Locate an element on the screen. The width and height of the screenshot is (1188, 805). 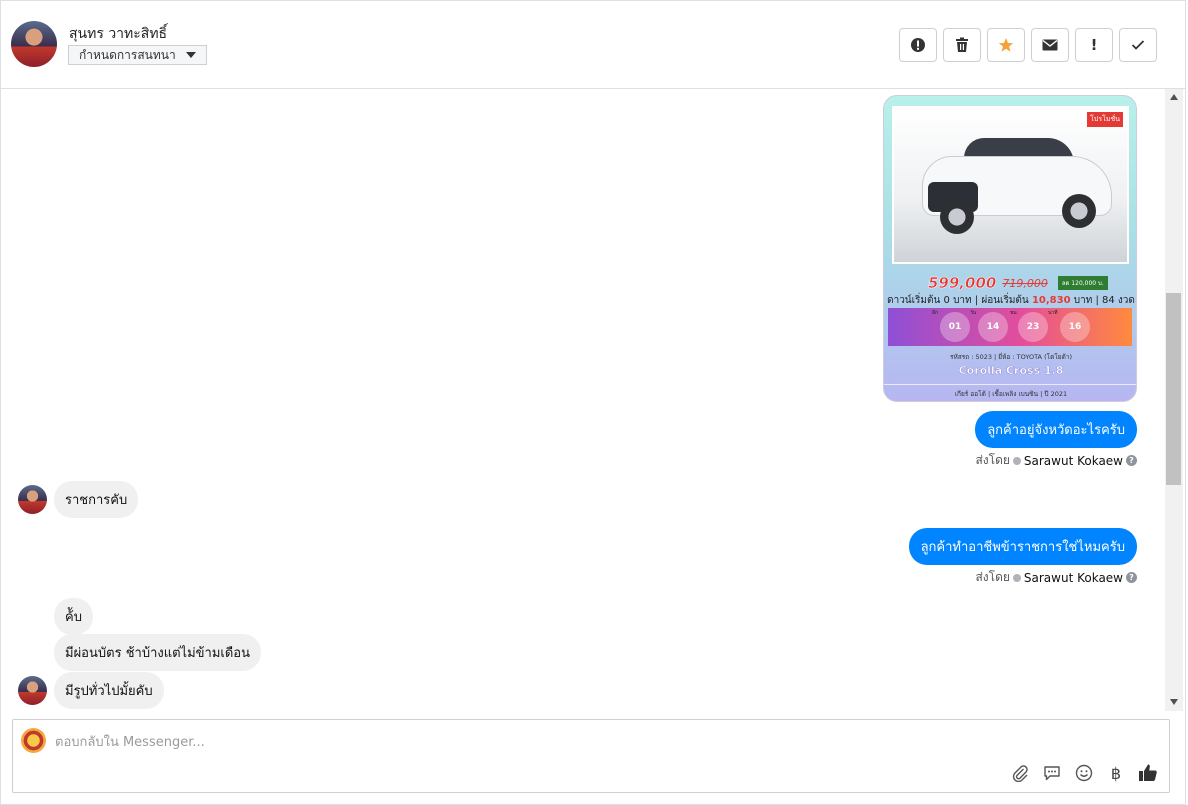
promotion-tag: โปรโมชั่น is located at coordinates (1105, 119).